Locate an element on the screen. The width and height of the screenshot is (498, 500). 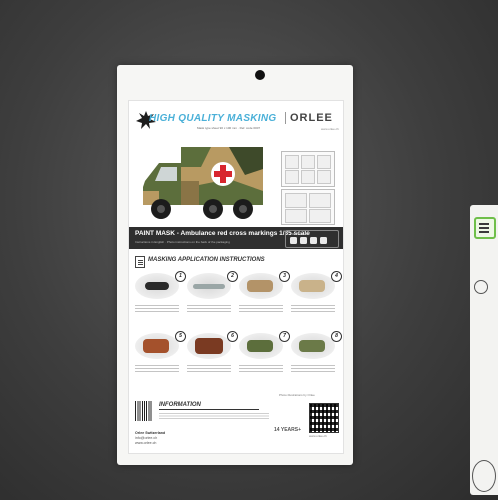
step-2: 2 is located at coordinates (212, 300).